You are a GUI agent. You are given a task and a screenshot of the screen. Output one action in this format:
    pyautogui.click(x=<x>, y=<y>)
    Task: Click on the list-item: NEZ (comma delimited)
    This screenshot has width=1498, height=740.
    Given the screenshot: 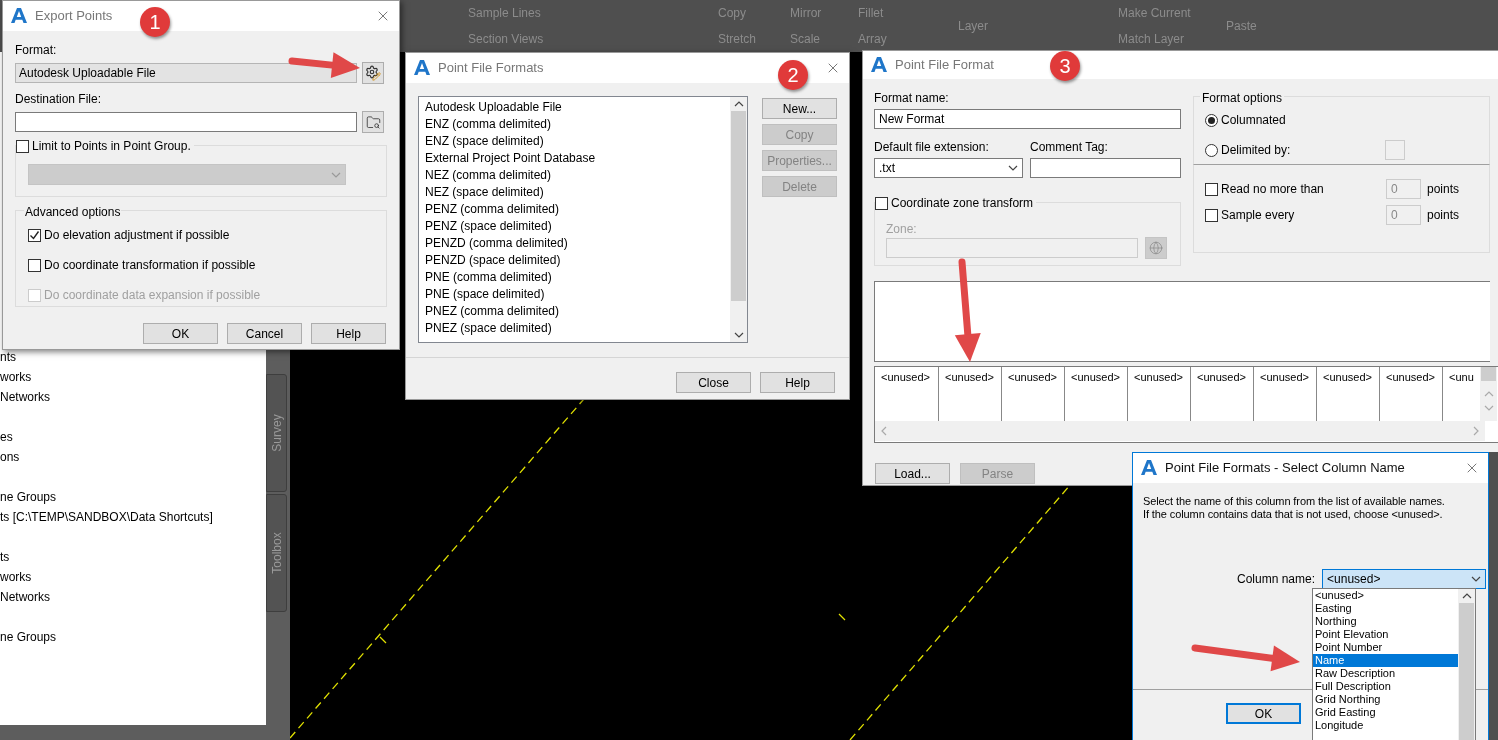 What is the action you would take?
    pyautogui.click(x=577, y=175)
    